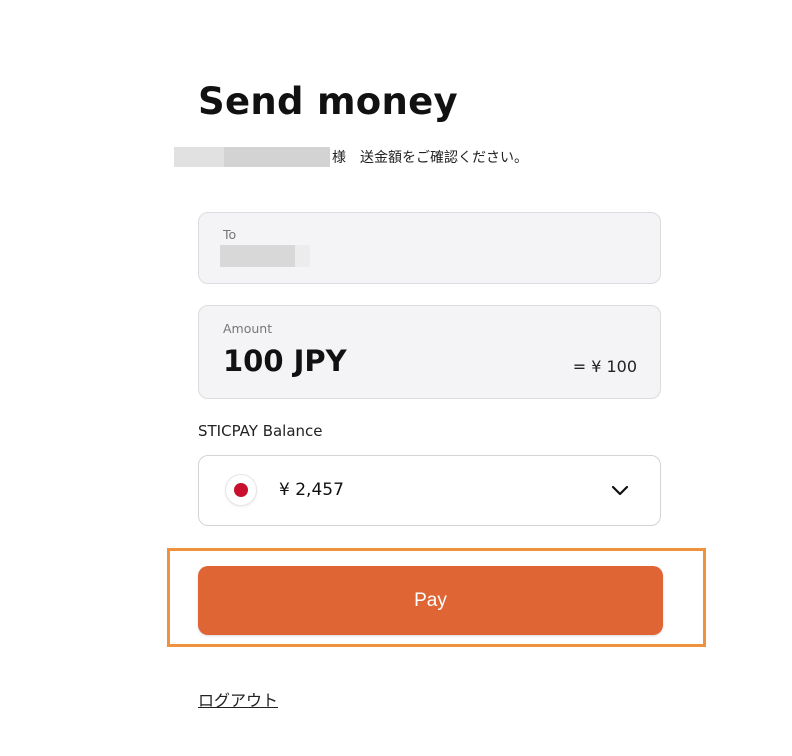  I want to click on amount-value: 100 JPY, so click(285, 361).